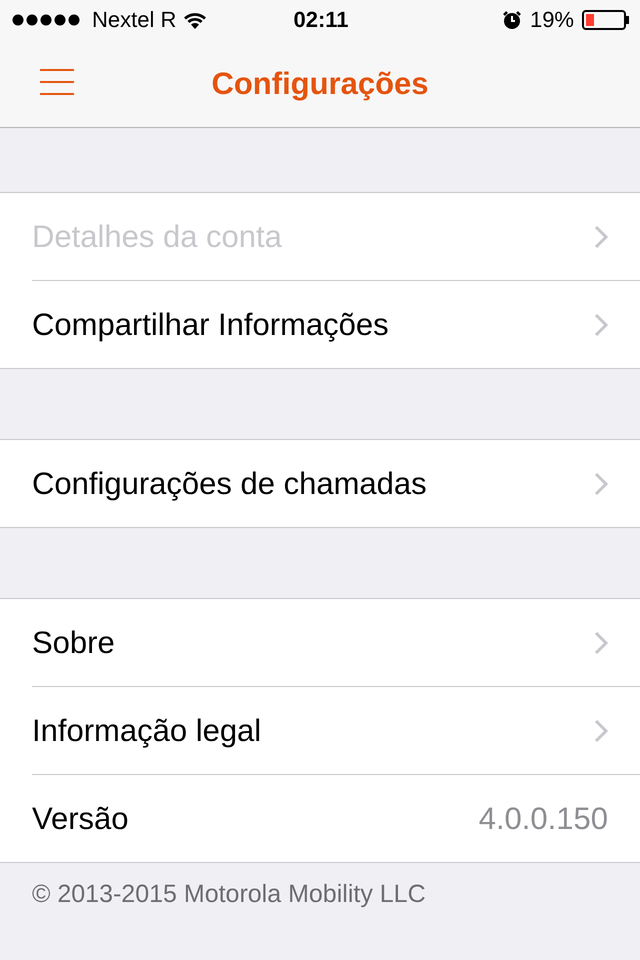 The image size is (640, 960). Describe the element at coordinates (336, 643) in the screenshot. I see `settings-row: Sobre` at that location.